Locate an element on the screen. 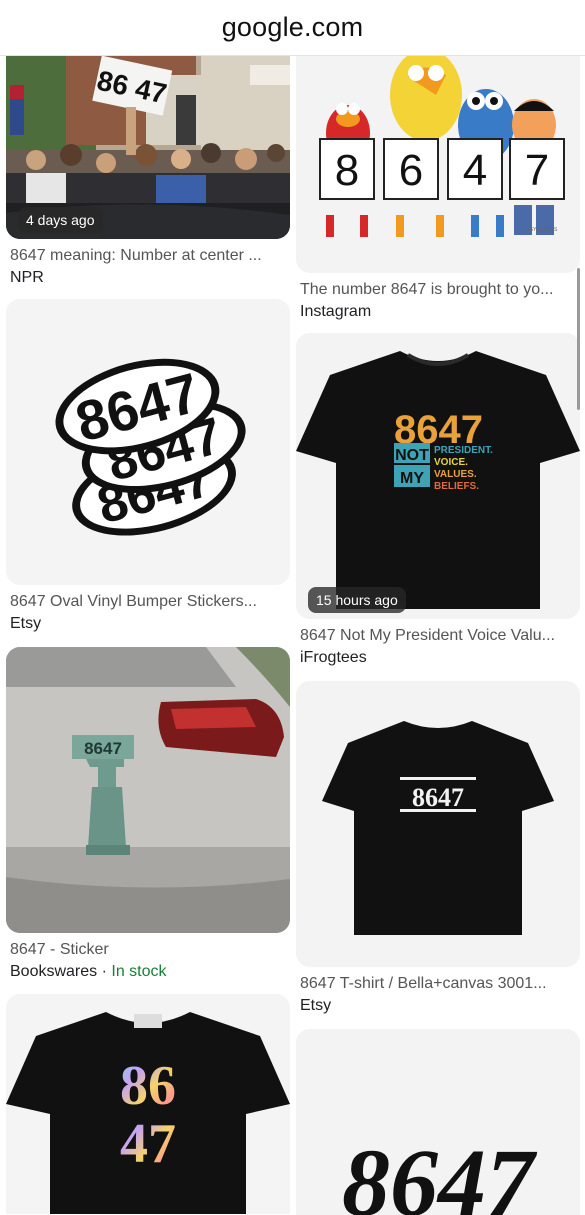 The height and width of the screenshot is (1215, 585). sticker-sign-text: 8647 is located at coordinates (103, 748).